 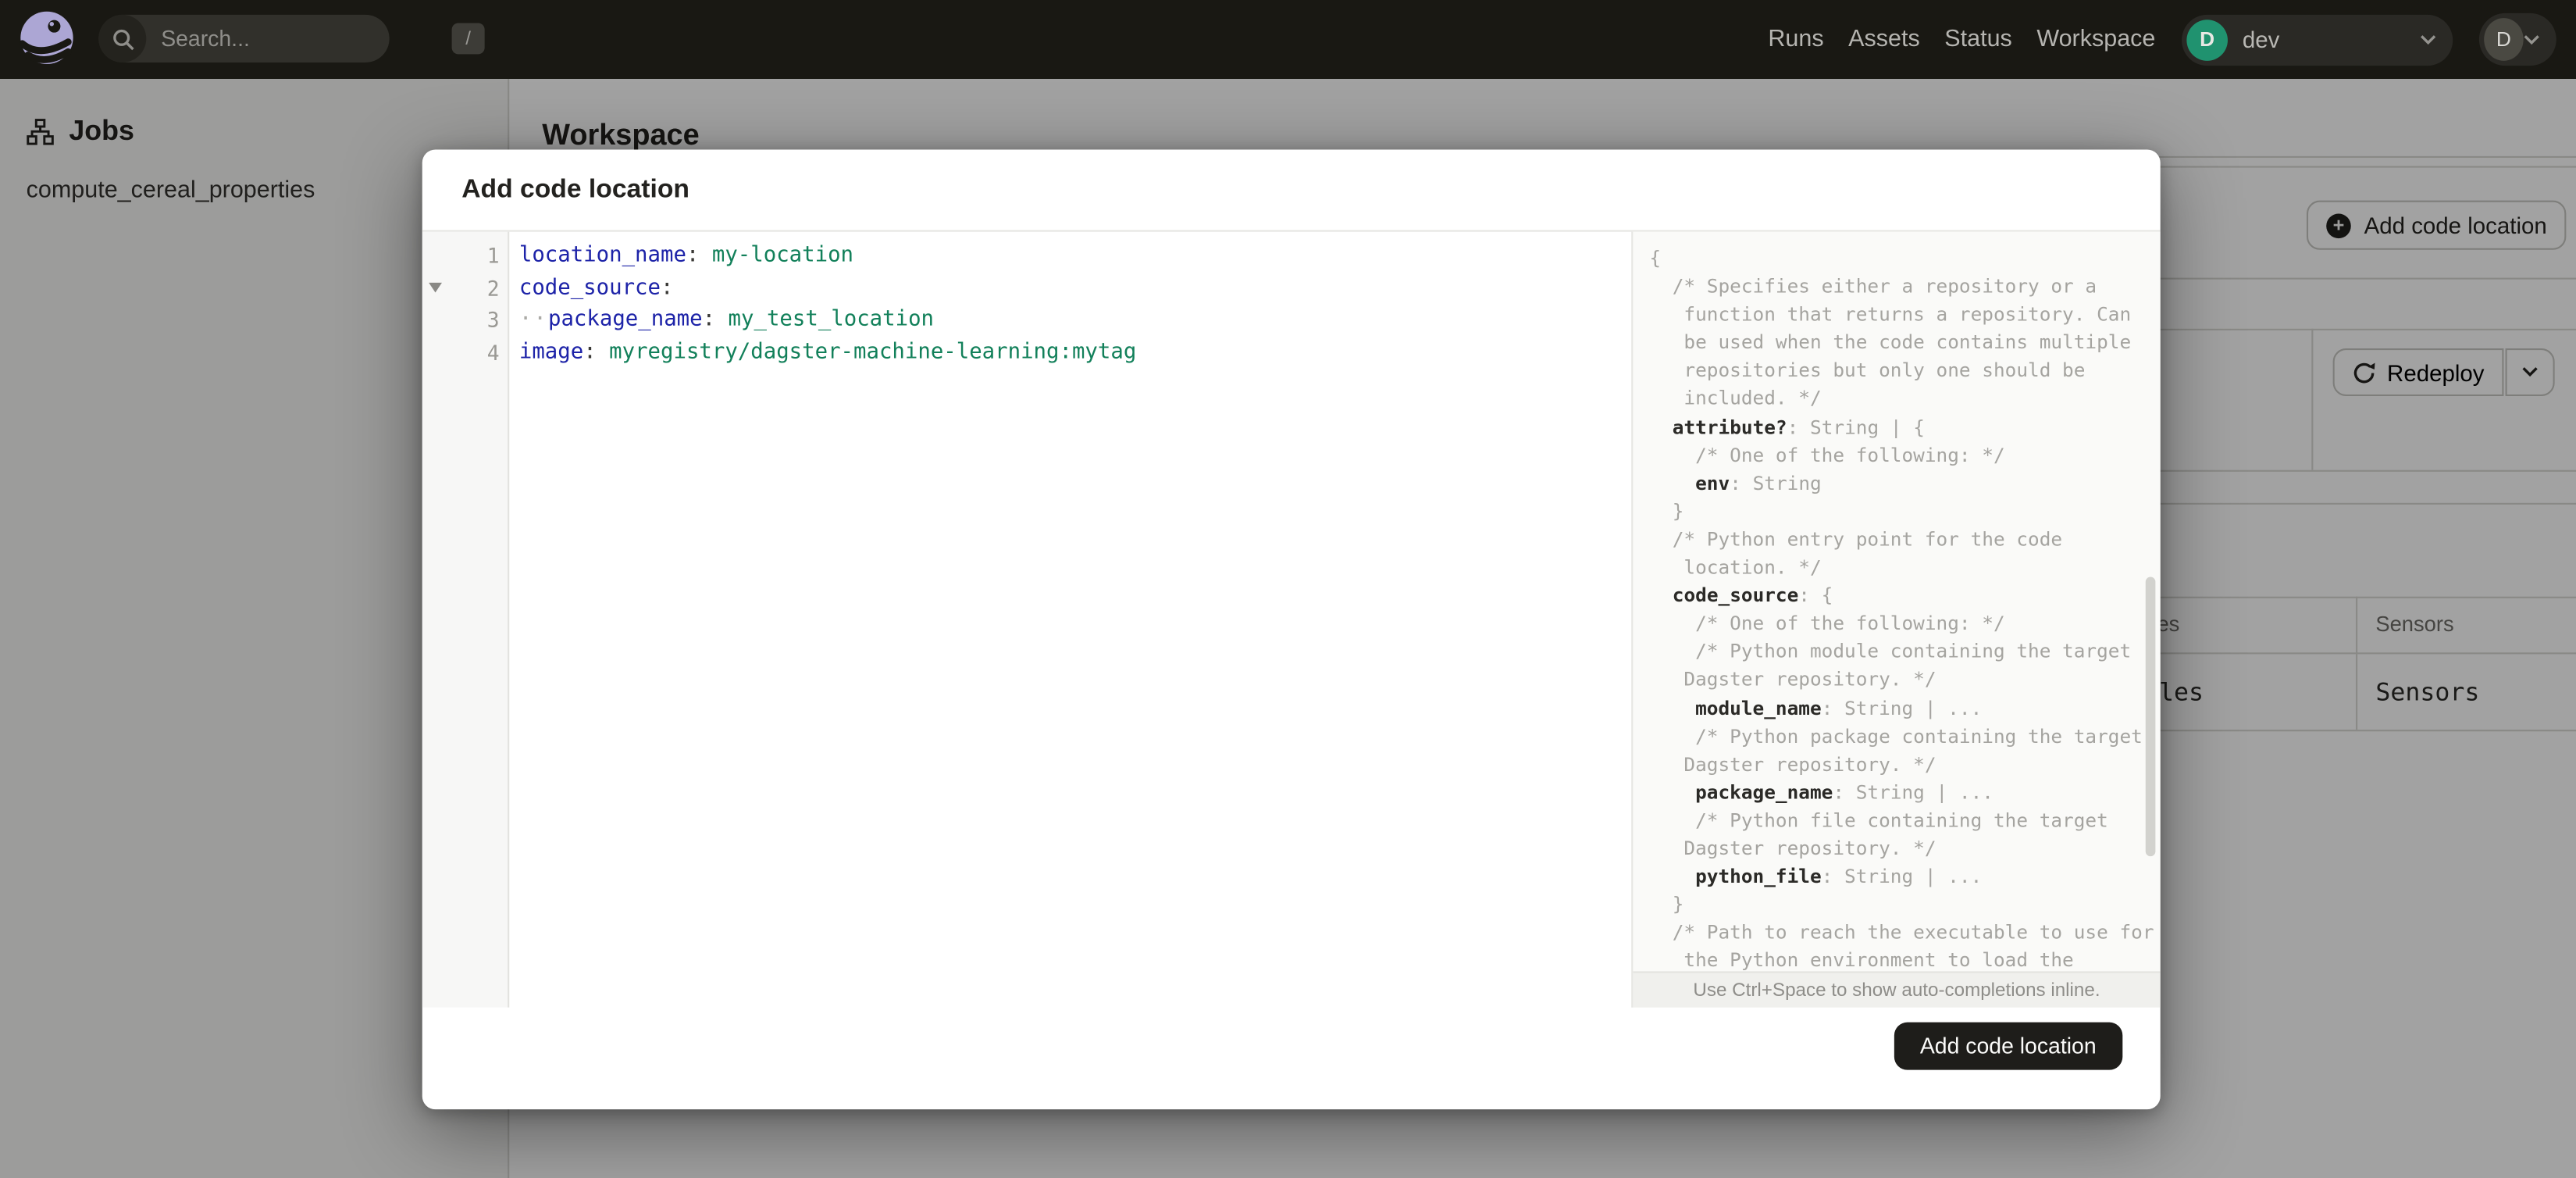 I want to click on schema-line: /* Python package containing the target, so click(x=1896, y=735).